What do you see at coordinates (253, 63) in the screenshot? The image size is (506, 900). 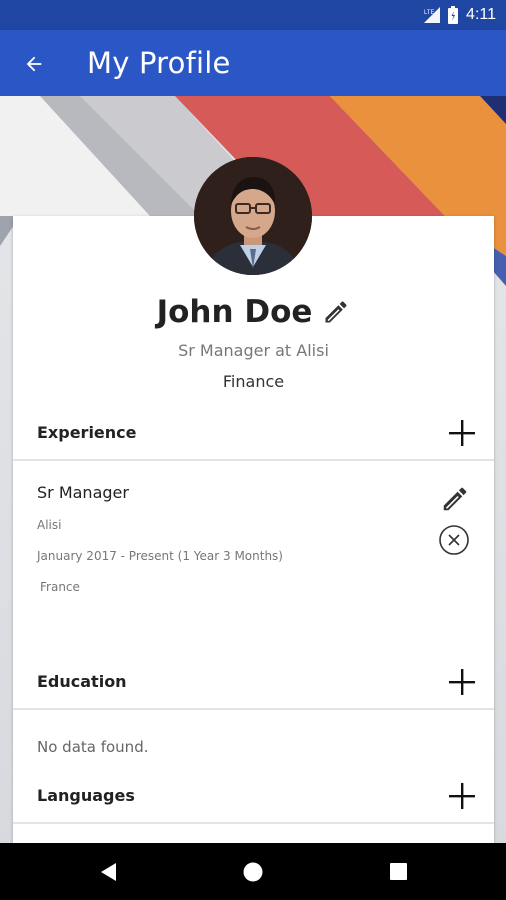 I see `app-bar: My Profile` at bounding box center [253, 63].